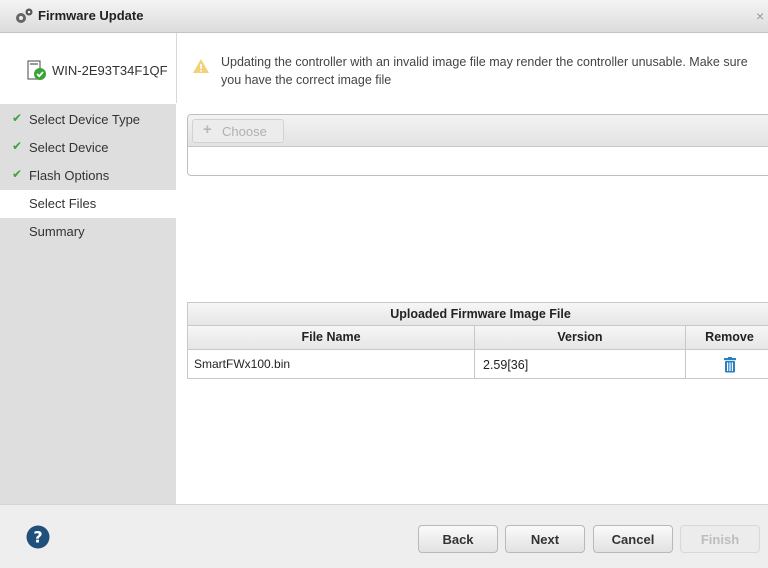  I want to click on warning-triangle-icon, so click(201, 66).